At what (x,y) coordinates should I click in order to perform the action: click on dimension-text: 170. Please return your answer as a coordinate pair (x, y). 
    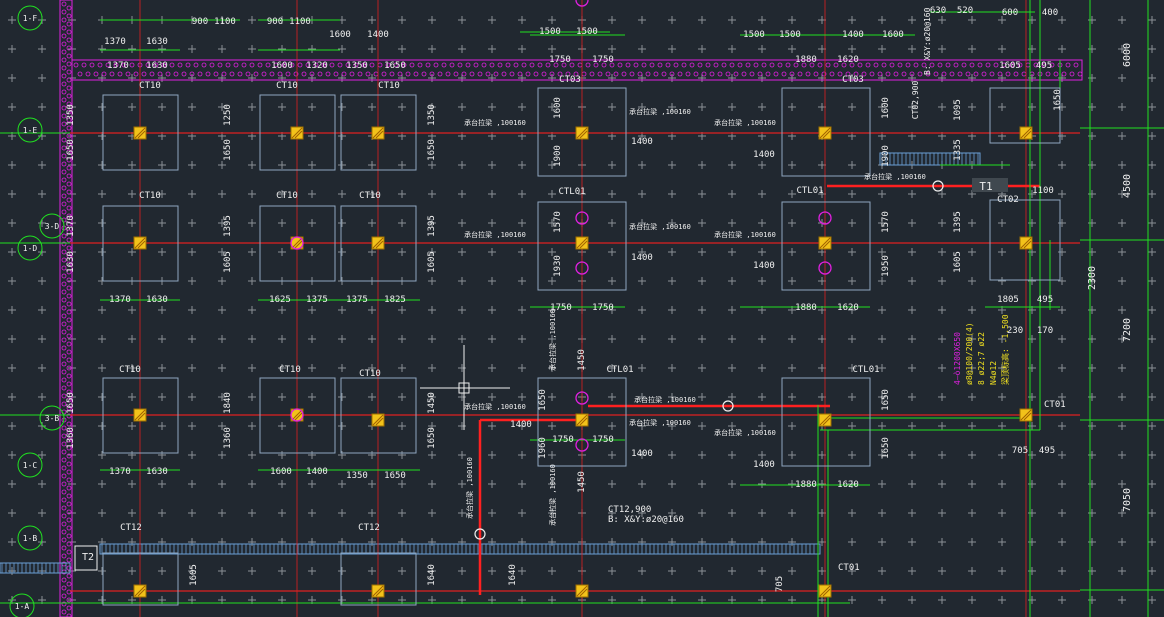
    Looking at the image, I should click on (1045, 331).